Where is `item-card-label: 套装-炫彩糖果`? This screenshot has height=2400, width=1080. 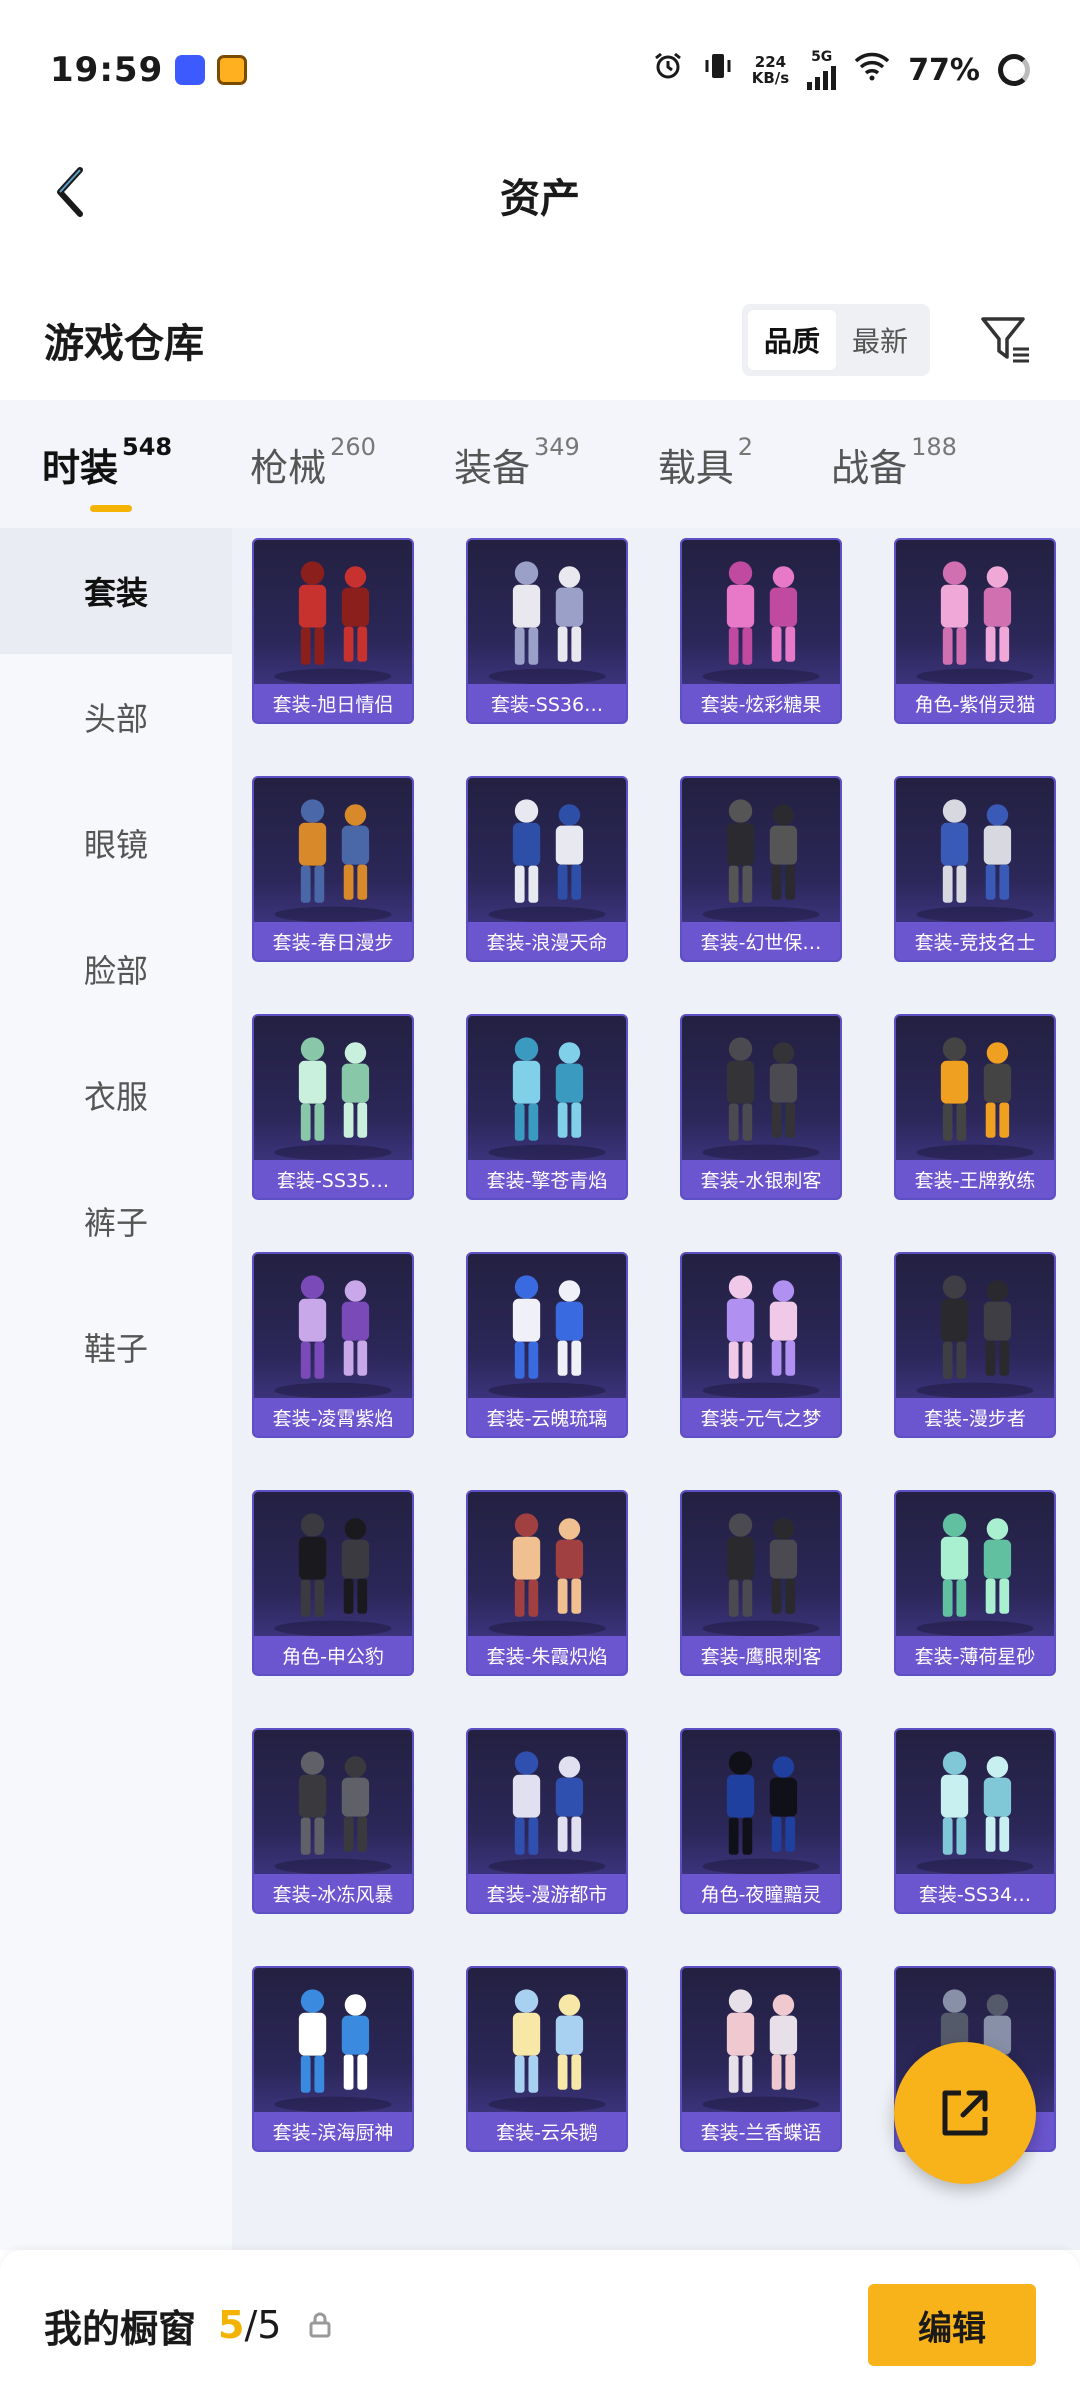 item-card-label: 套装-炫彩糖果 is located at coordinates (761, 703).